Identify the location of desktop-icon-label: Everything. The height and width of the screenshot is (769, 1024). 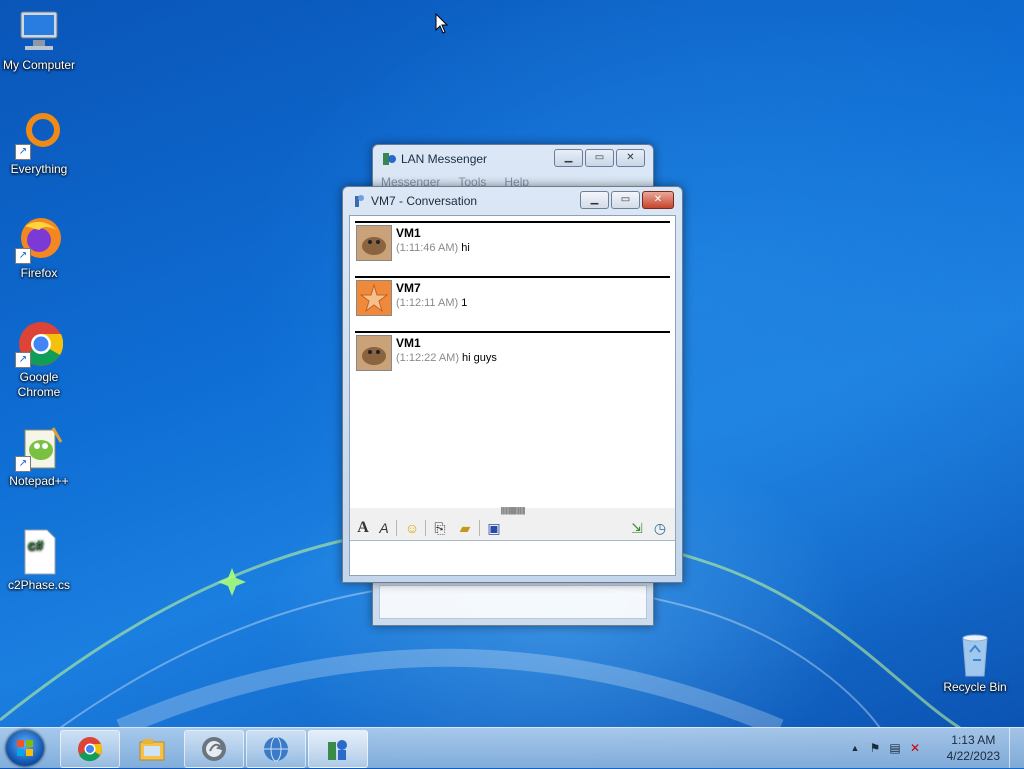
(39, 169).